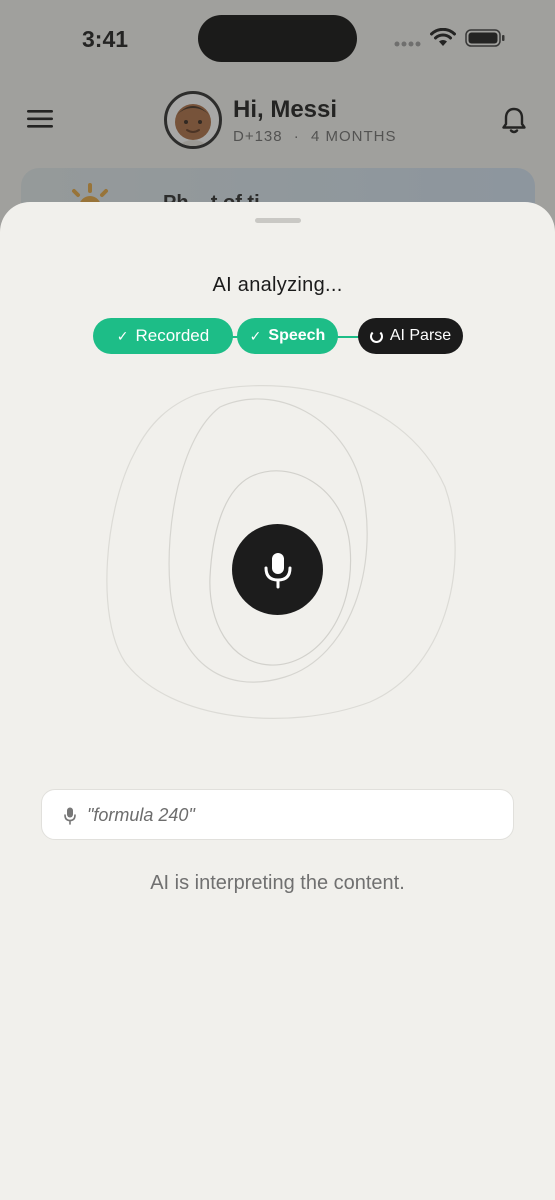 The image size is (555, 1200). I want to click on step-label: Speech, so click(297, 335).